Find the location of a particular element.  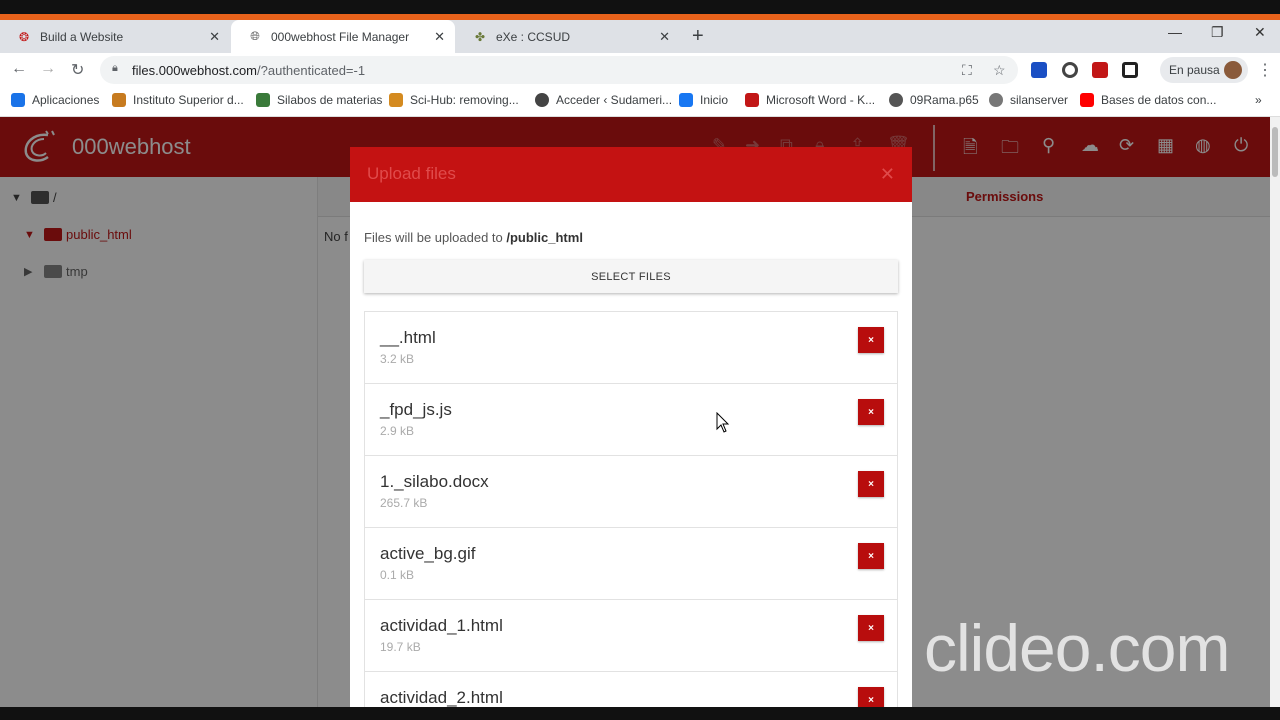

file-name: __.html is located at coordinates (408, 337).